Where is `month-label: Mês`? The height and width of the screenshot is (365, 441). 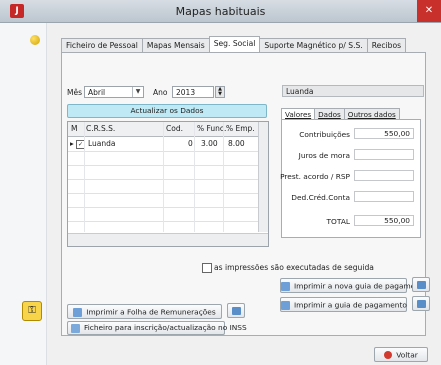 month-label: Mês is located at coordinates (74, 92).